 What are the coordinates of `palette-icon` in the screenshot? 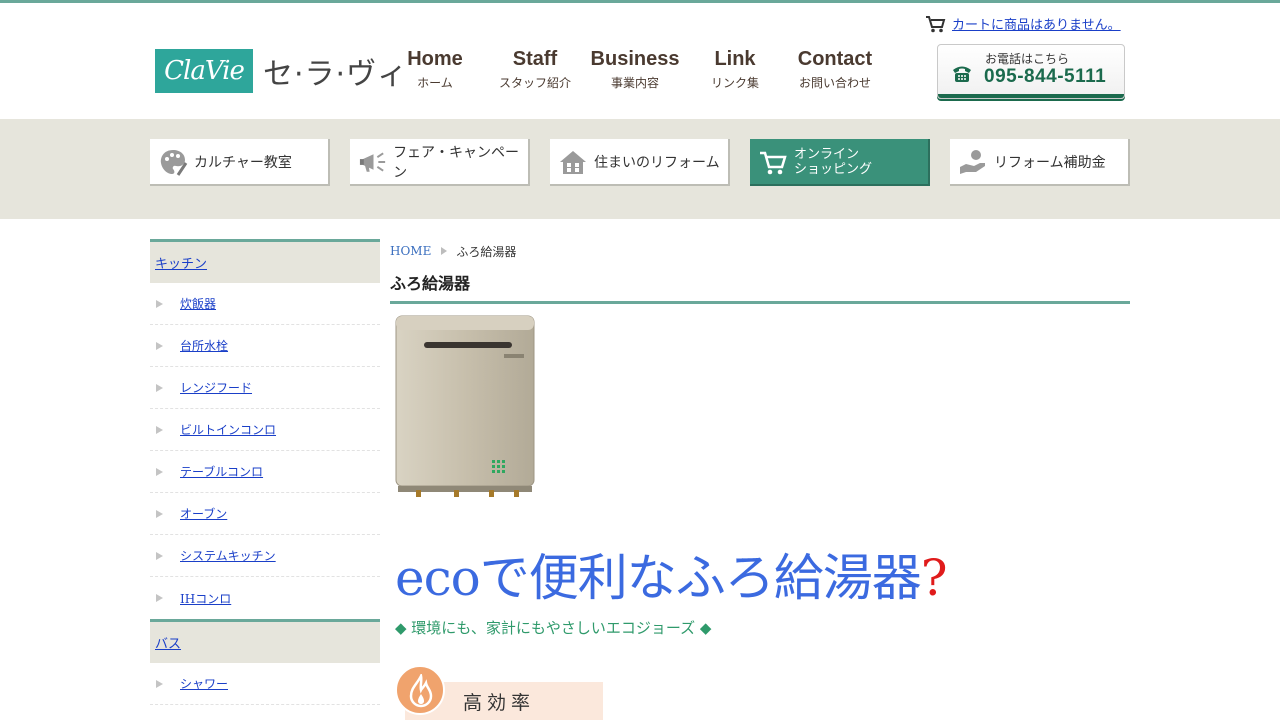 It's located at (174, 162).